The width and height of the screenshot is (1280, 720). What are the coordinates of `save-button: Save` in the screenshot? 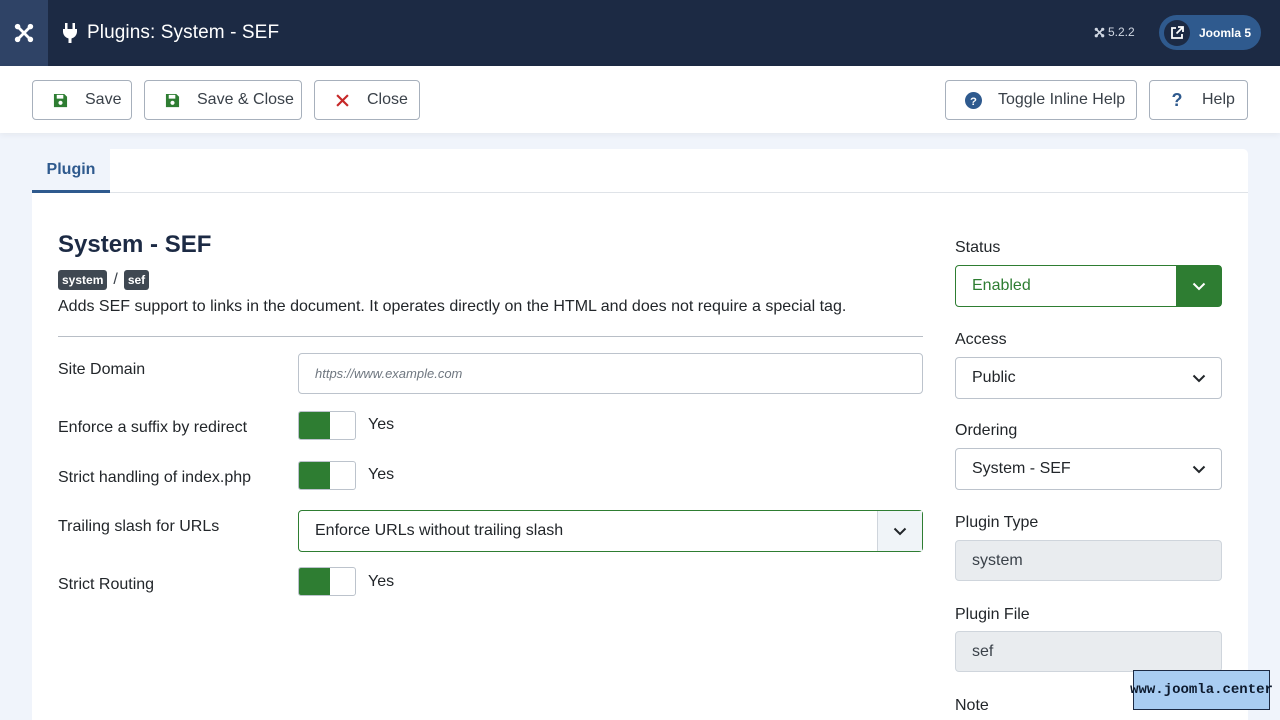 It's located at (82, 100).